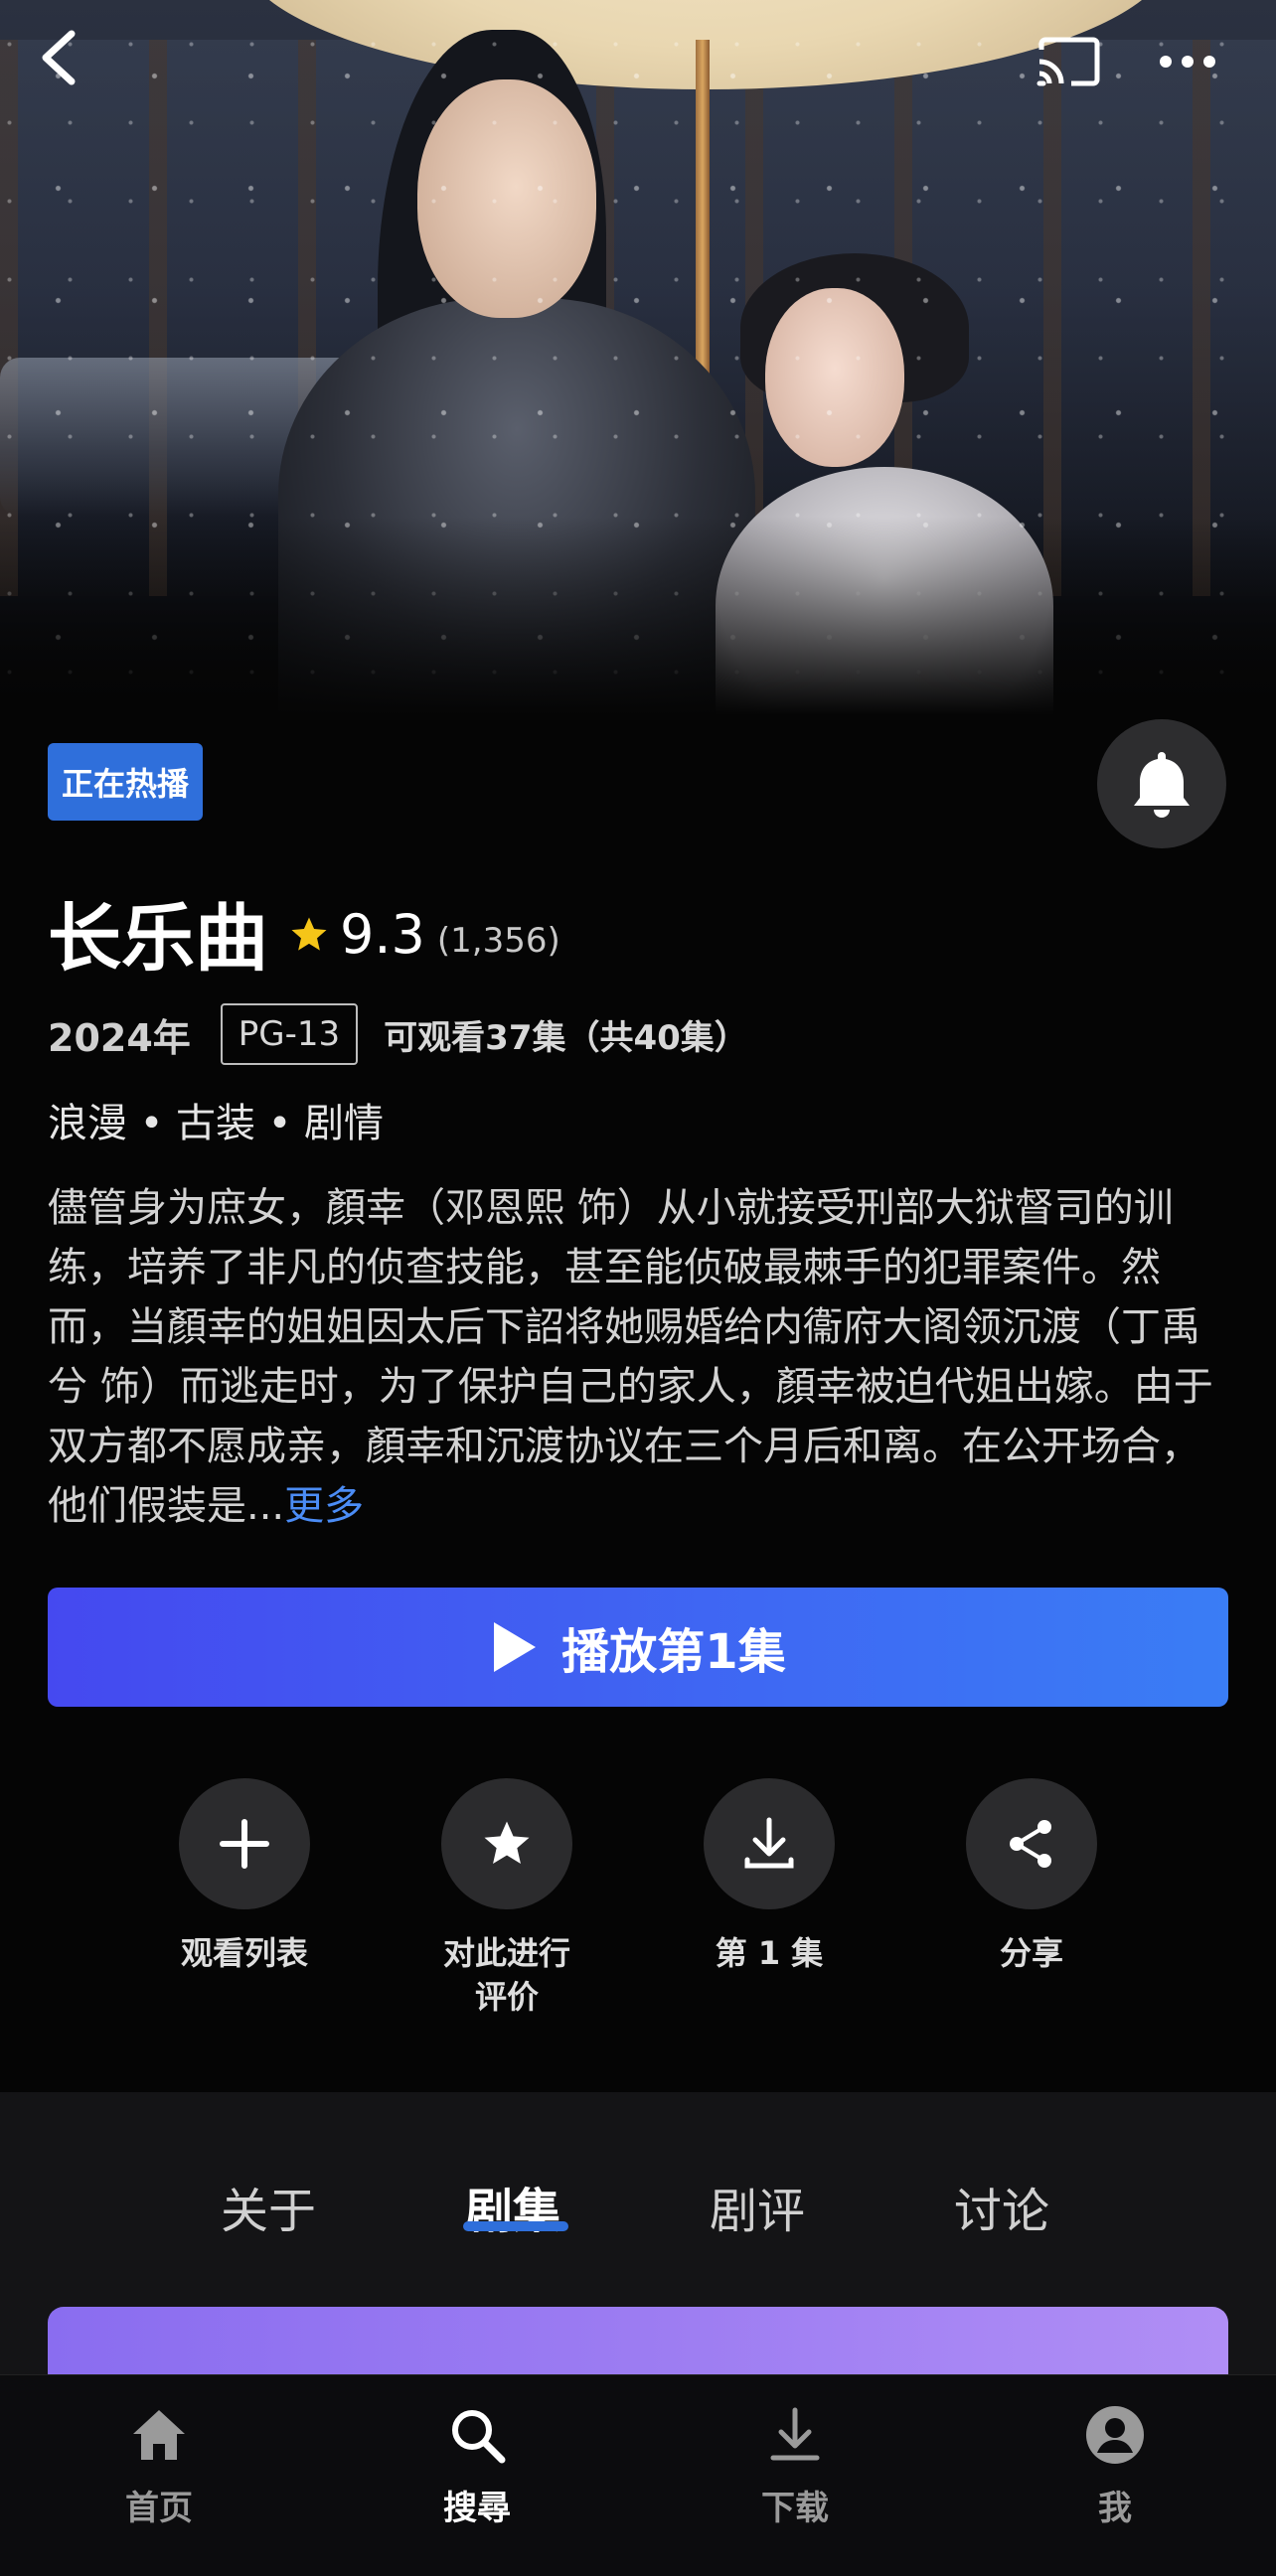 The image size is (1276, 2576). What do you see at coordinates (638, 1897) in the screenshot?
I see `action-row: 观看列表 对此进行 评价 第 1 集 分享` at bounding box center [638, 1897].